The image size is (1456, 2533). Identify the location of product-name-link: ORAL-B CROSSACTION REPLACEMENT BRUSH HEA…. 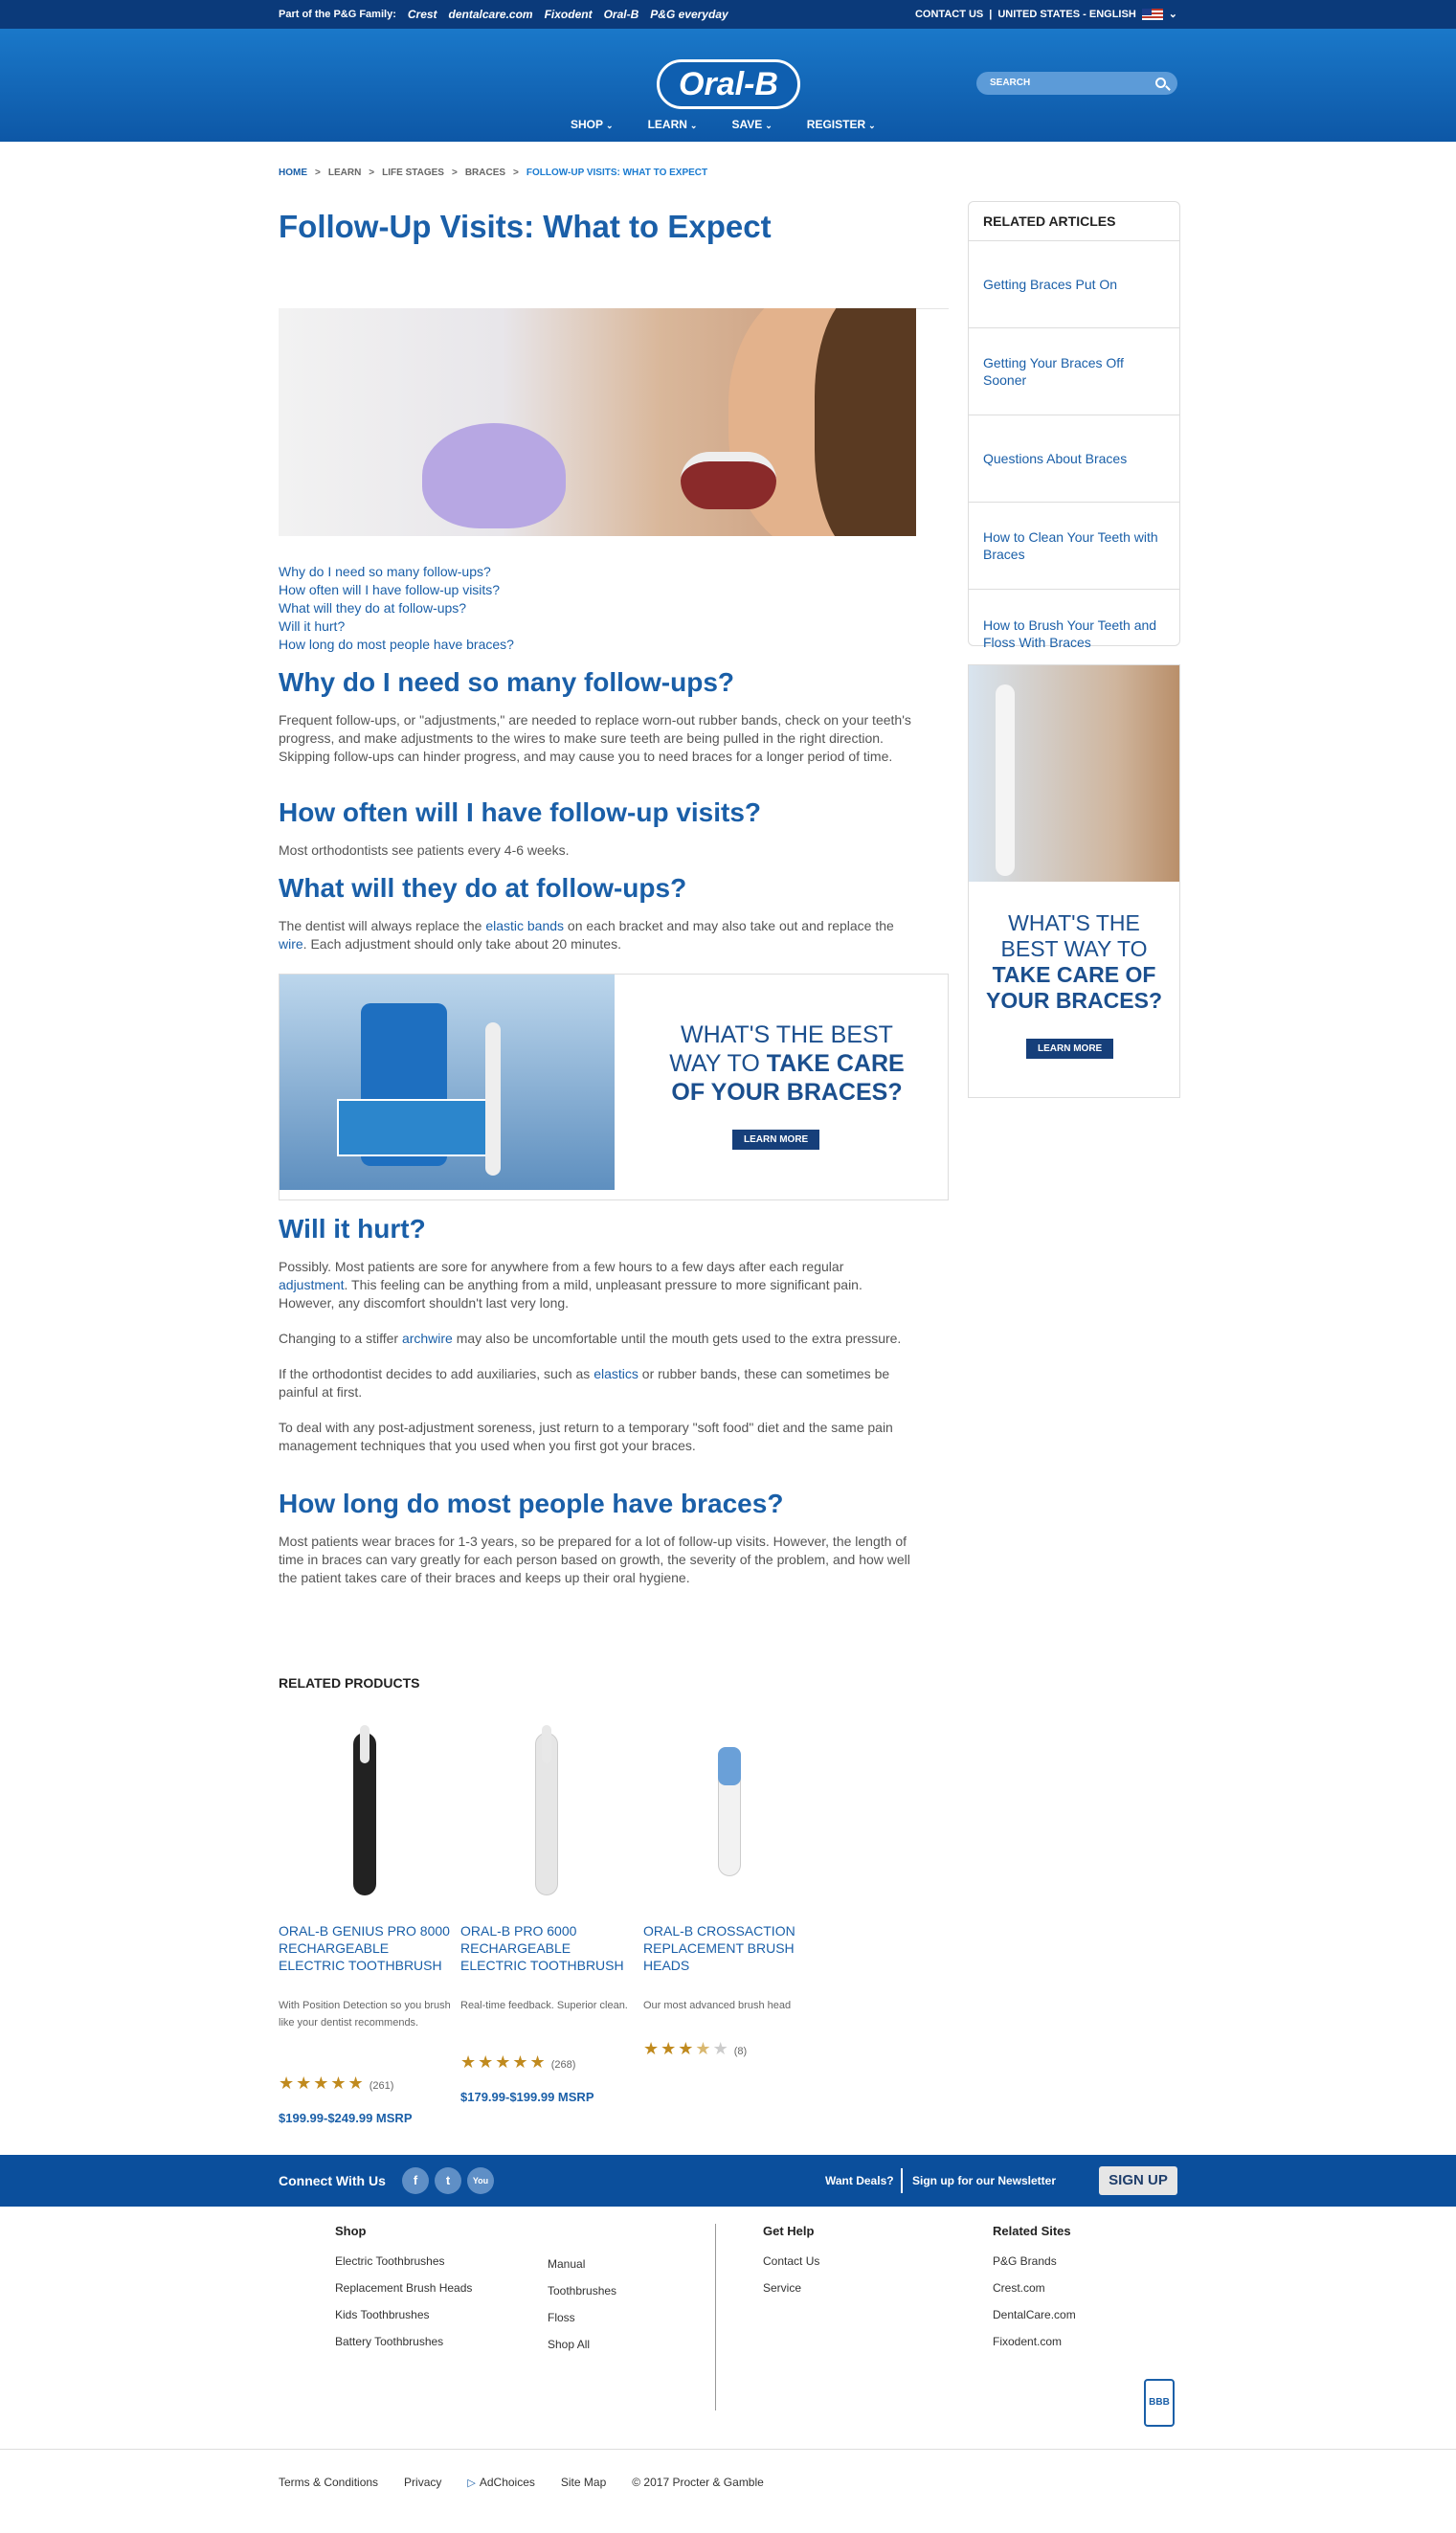
(731, 1959).